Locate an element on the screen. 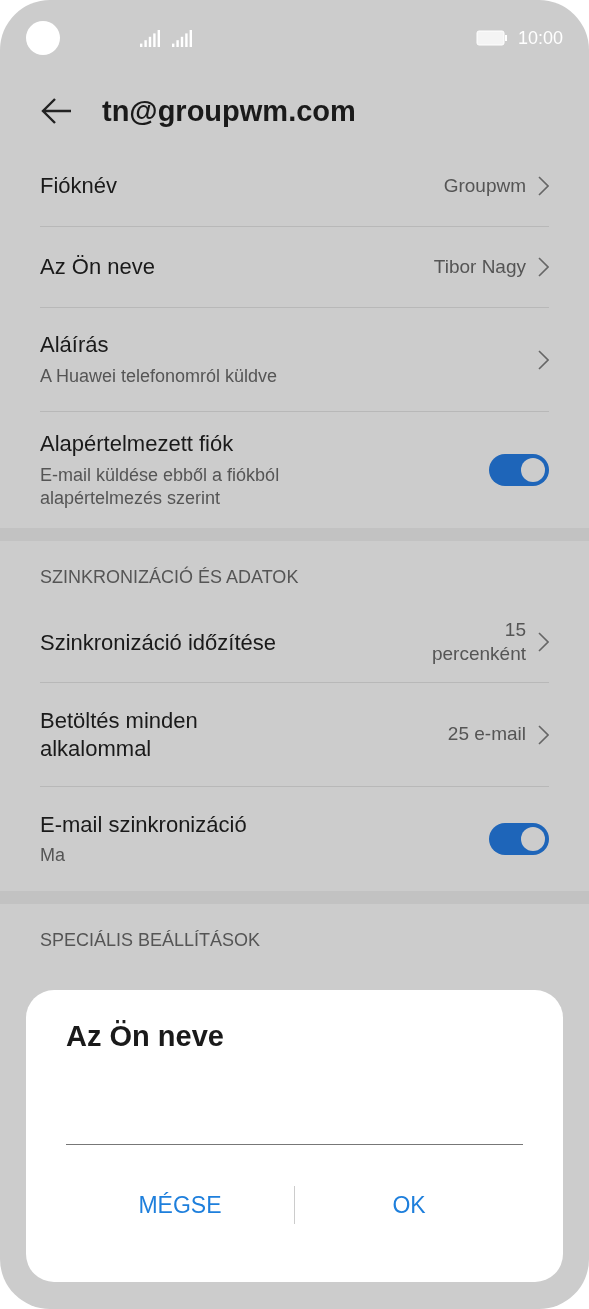 This screenshot has height=1309, width=589. back-arrow-icon is located at coordinates (56, 111).